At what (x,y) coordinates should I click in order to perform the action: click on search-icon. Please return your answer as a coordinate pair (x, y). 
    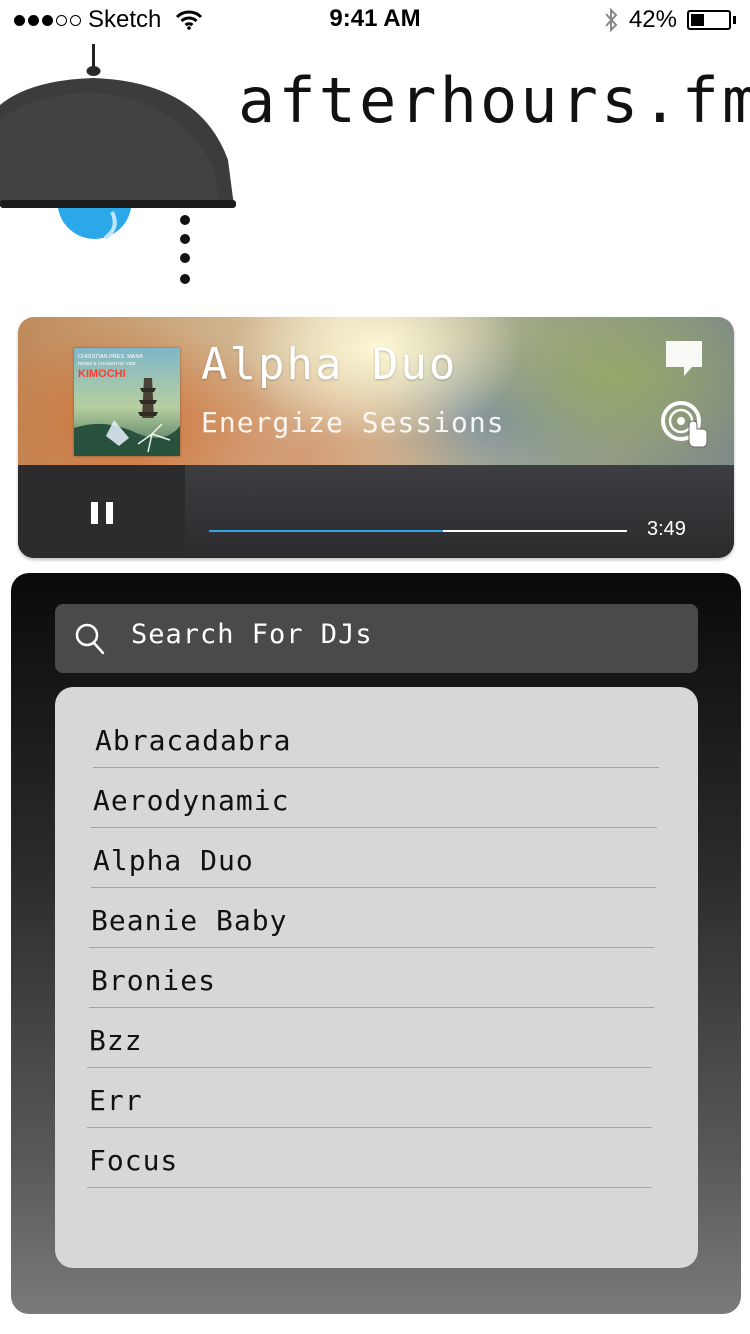
    Looking at the image, I should click on (90, 639).